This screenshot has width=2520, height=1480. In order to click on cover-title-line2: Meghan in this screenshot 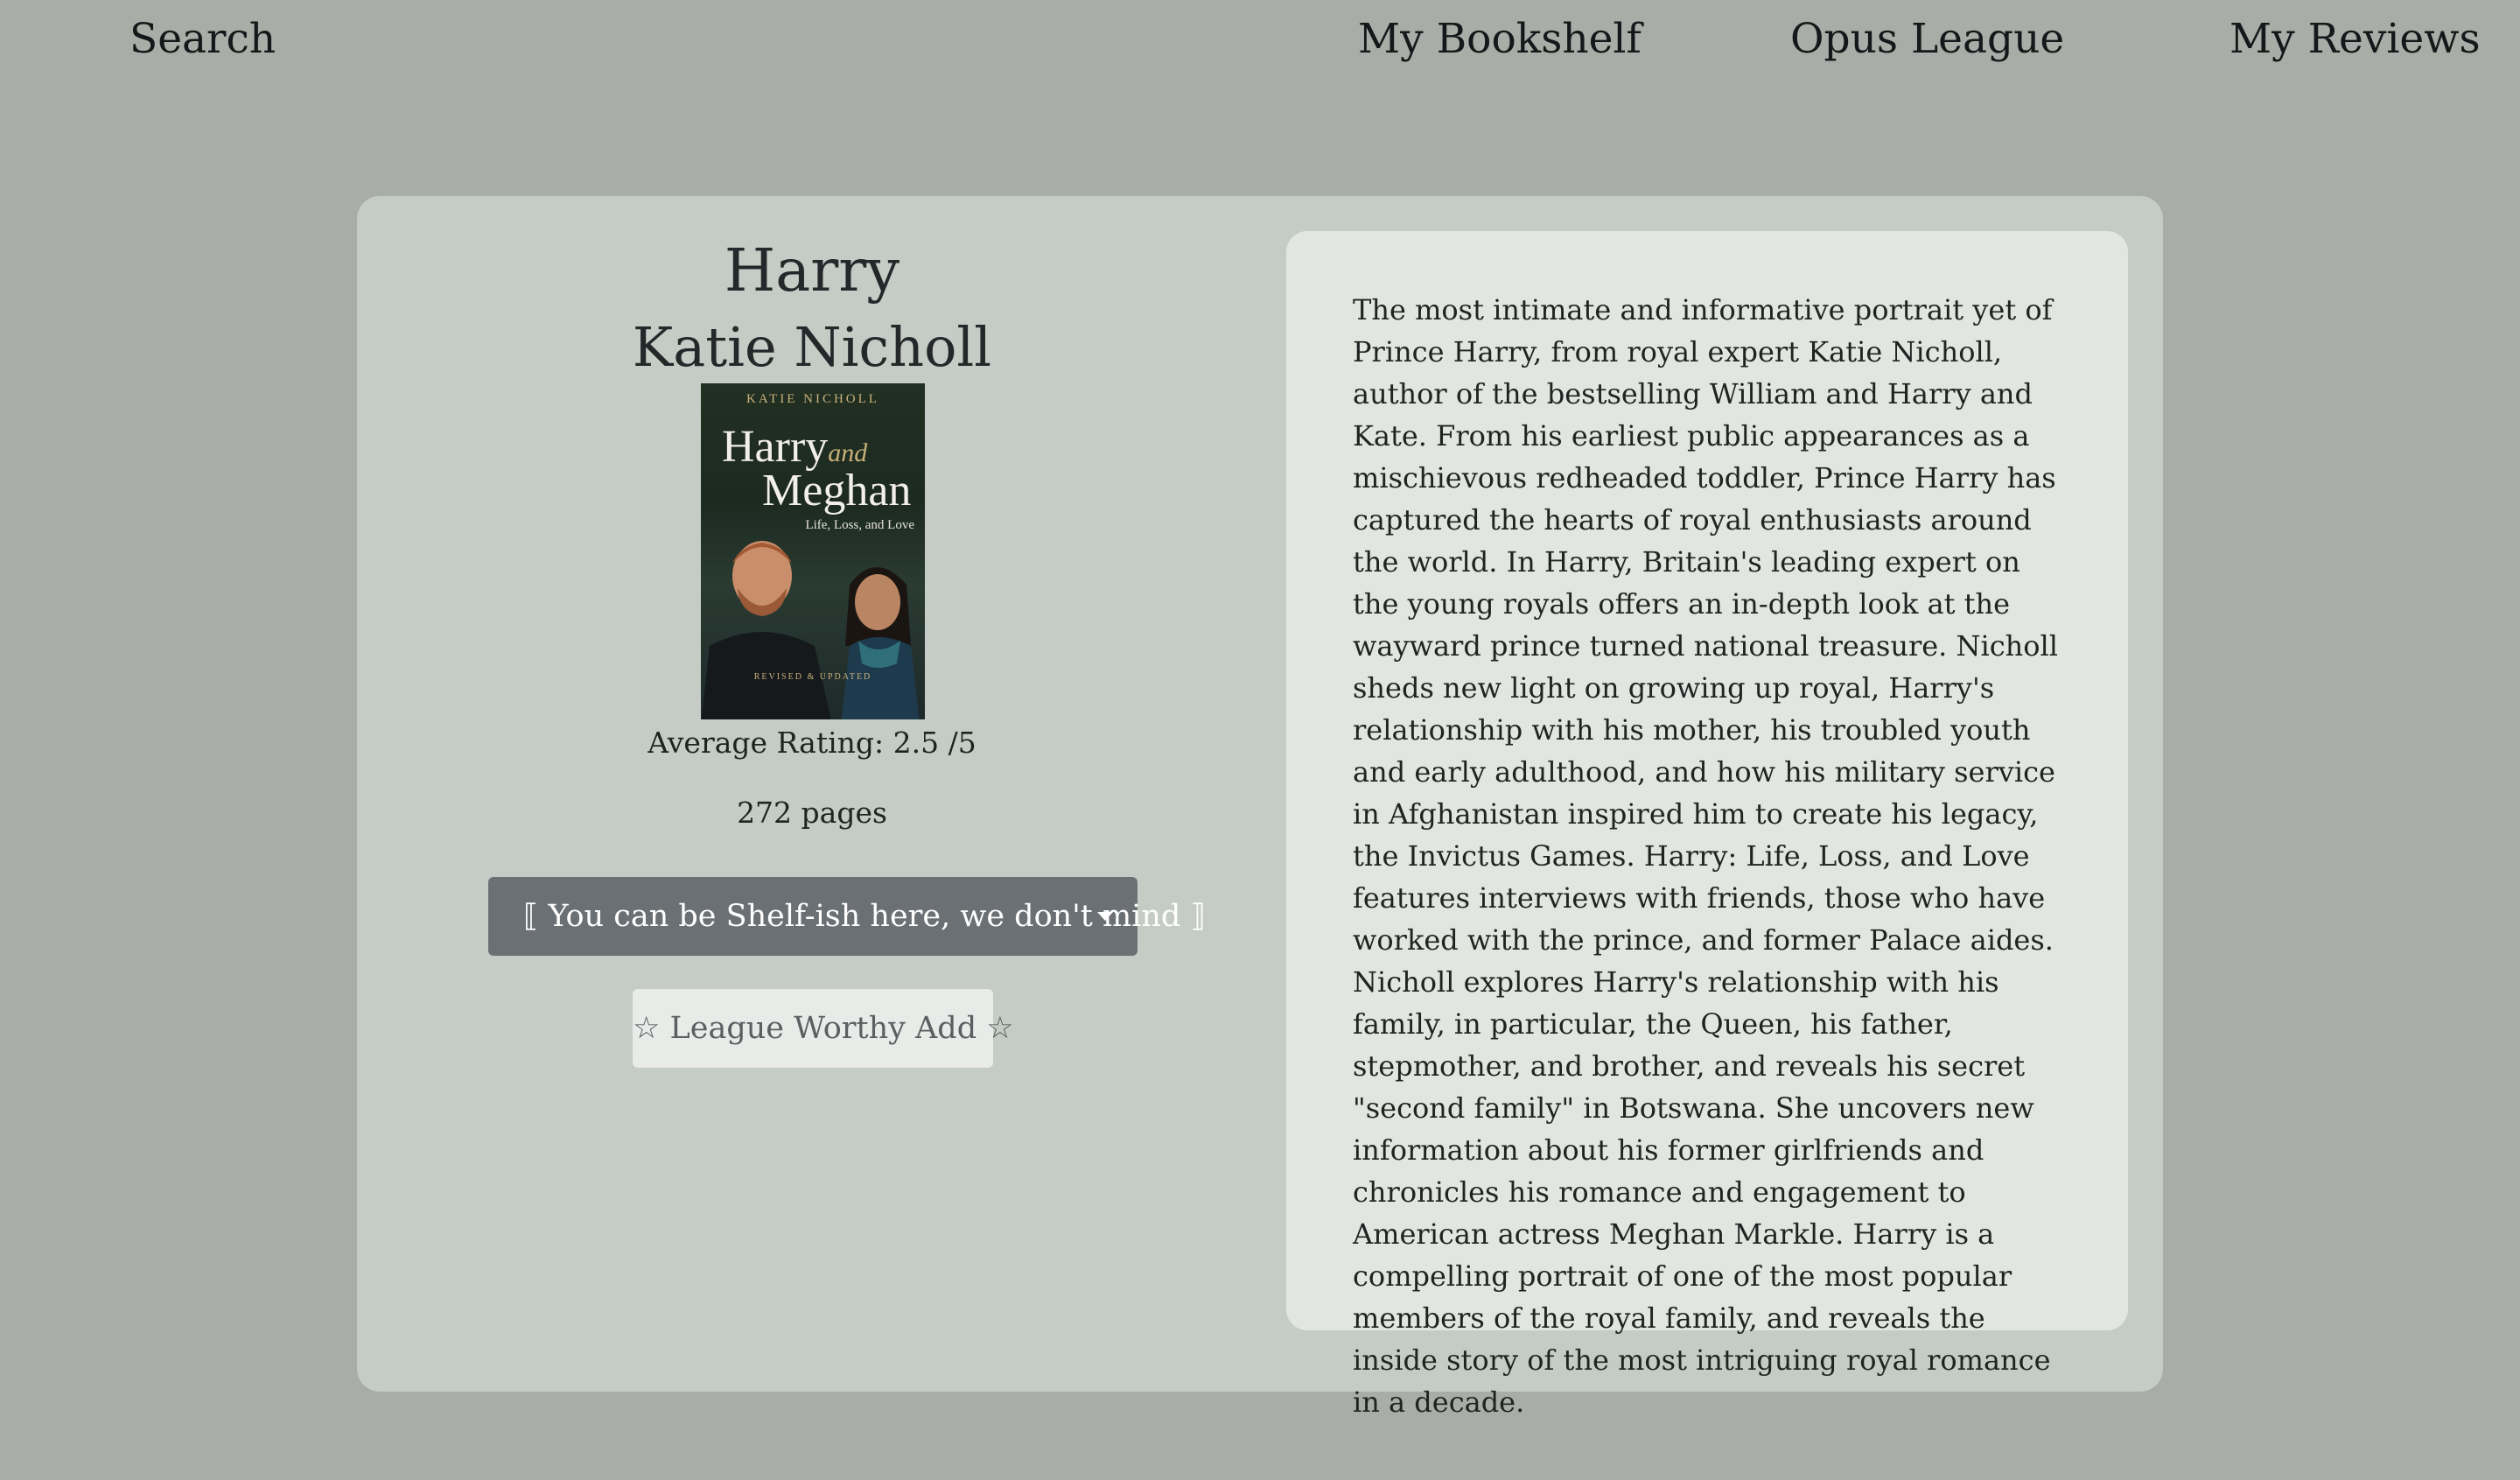, I will do `click(837, 491)`.